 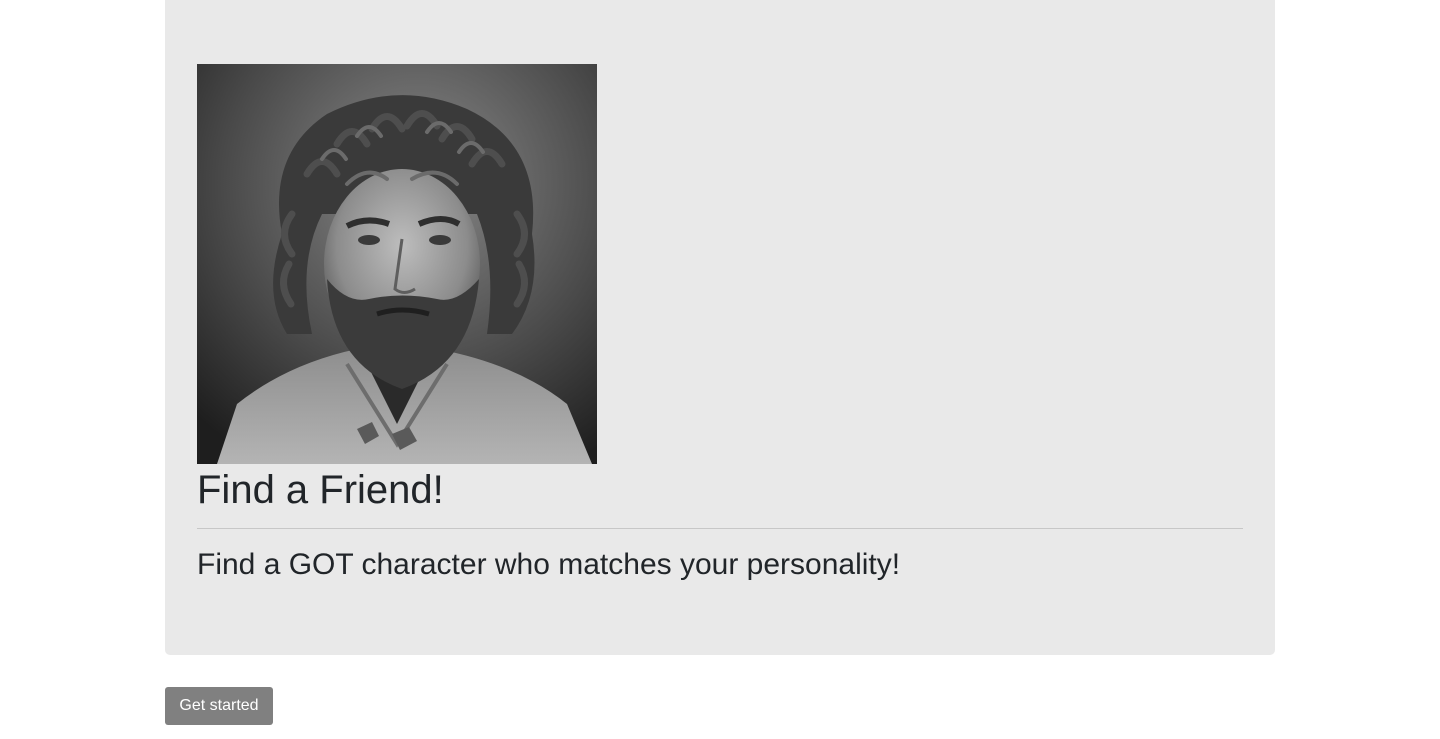 What do you see at coordinates (219, 706) in the screenshot?
I see `get-started-button: Get started` at bounding box center [219, 706].